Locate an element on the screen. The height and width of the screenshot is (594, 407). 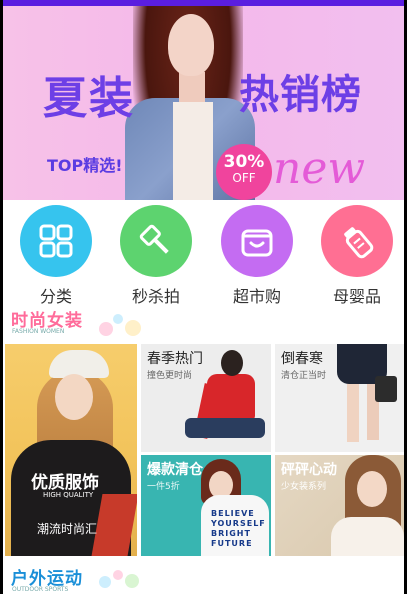
banner-model-face is located at coordinates (191, 45).